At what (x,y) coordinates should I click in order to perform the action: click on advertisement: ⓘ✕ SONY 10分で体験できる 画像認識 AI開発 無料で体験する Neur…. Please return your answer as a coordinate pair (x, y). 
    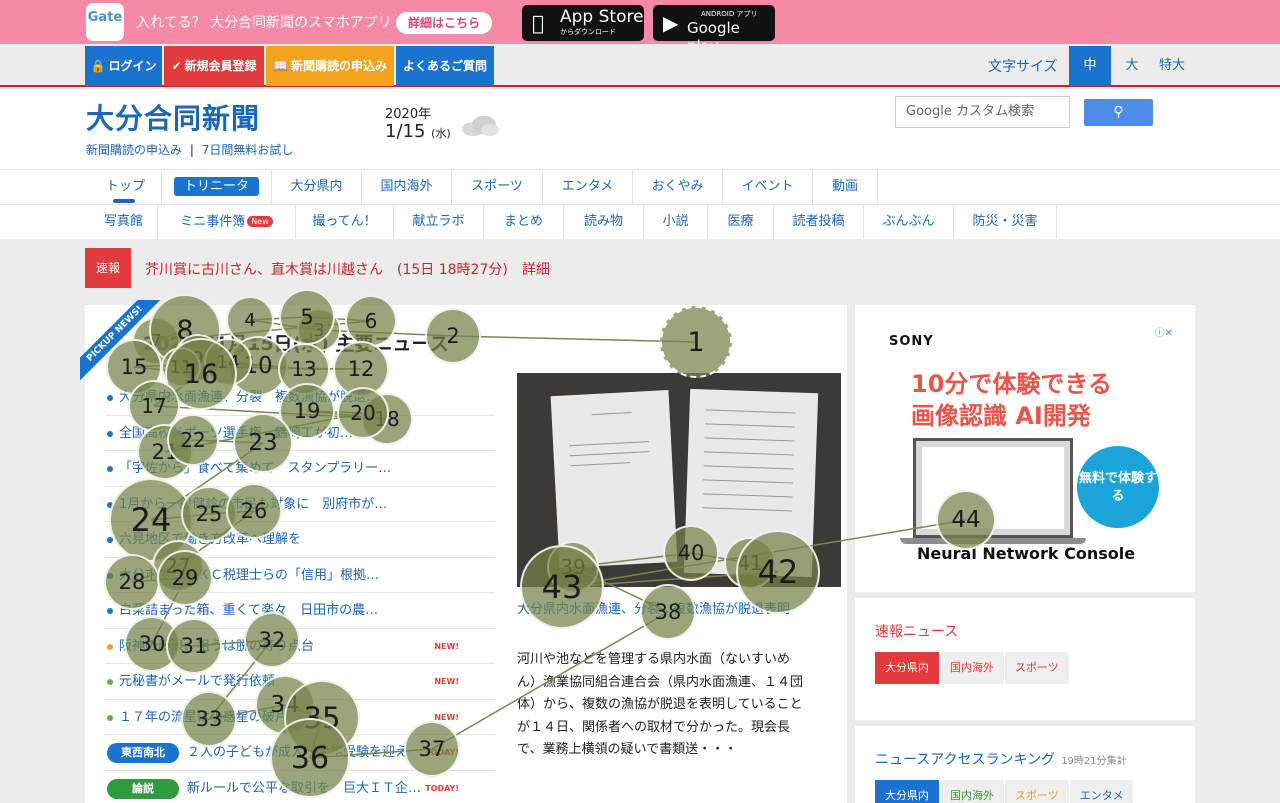
    Looking at the image, I should click on (1025, 448).